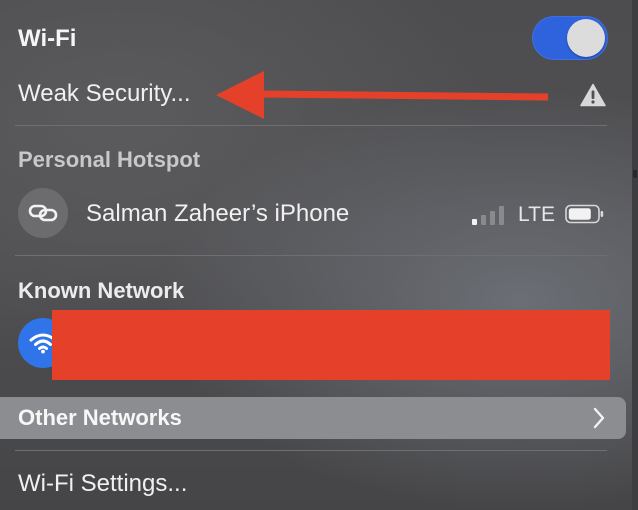 This screenshot has width=638, height=510. I want to click on hotspot-device-name: Salman Zaheer’s iPhone, so click(217, 214).